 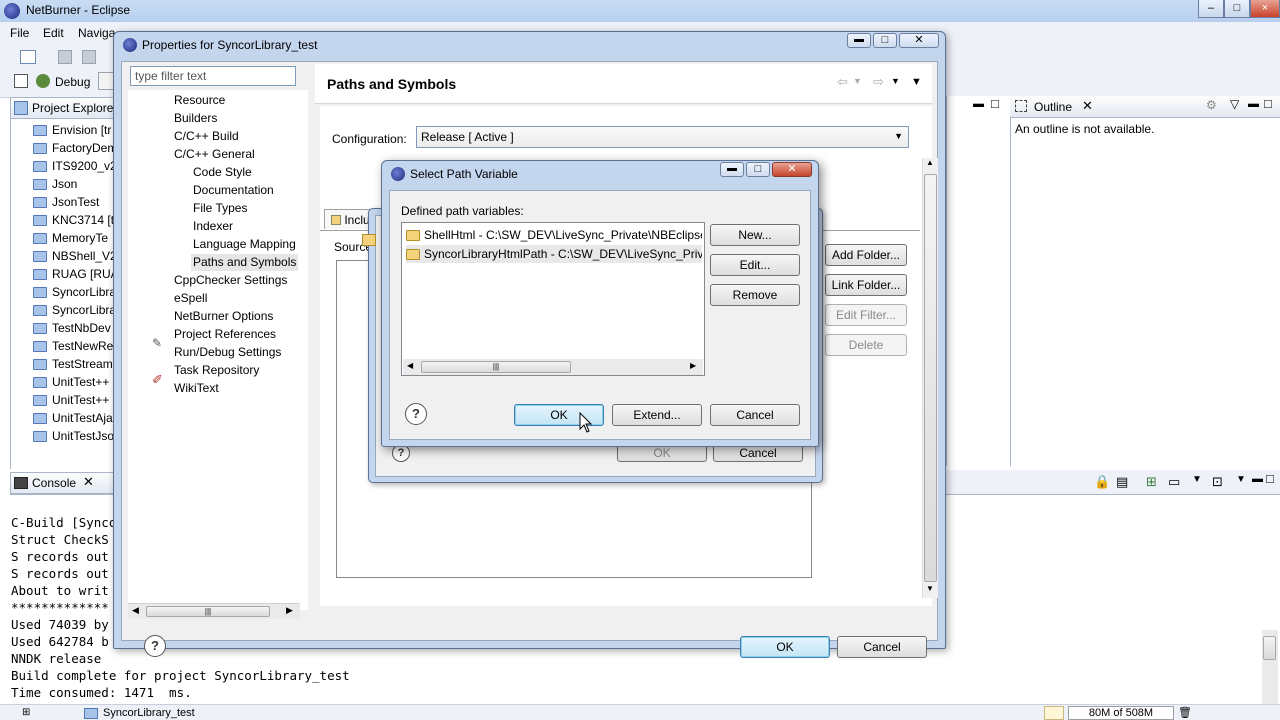 I want to click on configuration-label: Configuration:, so click(x=369, y=139).